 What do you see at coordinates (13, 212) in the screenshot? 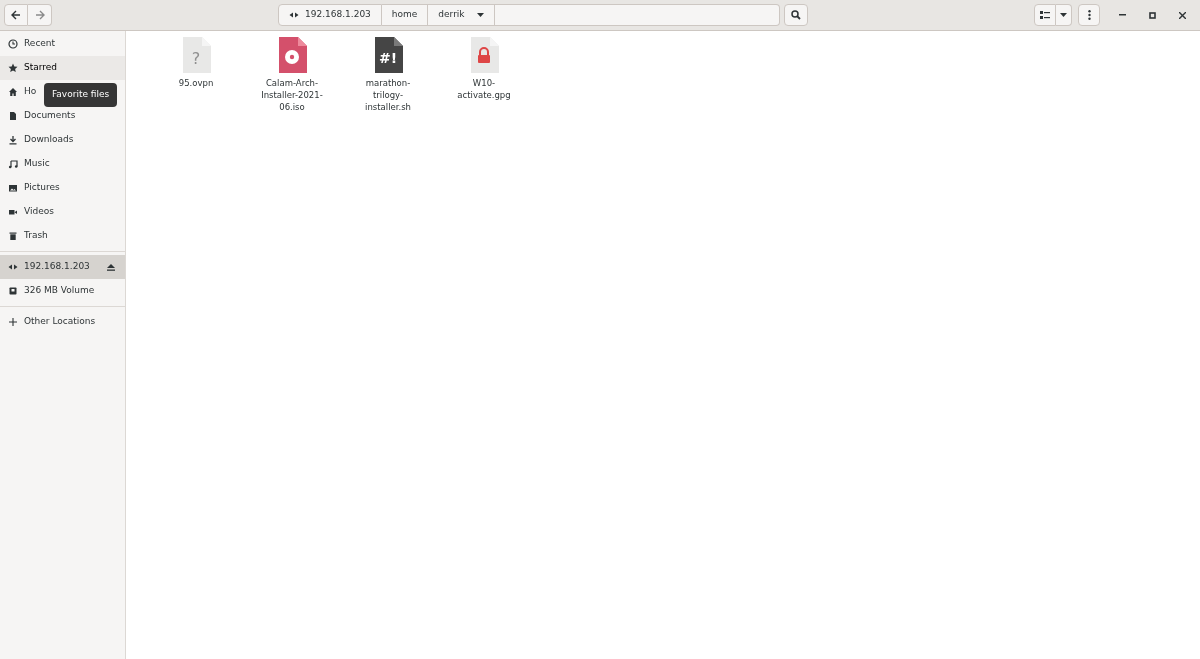
I see `video-icon` at bounding box center [13, 212].